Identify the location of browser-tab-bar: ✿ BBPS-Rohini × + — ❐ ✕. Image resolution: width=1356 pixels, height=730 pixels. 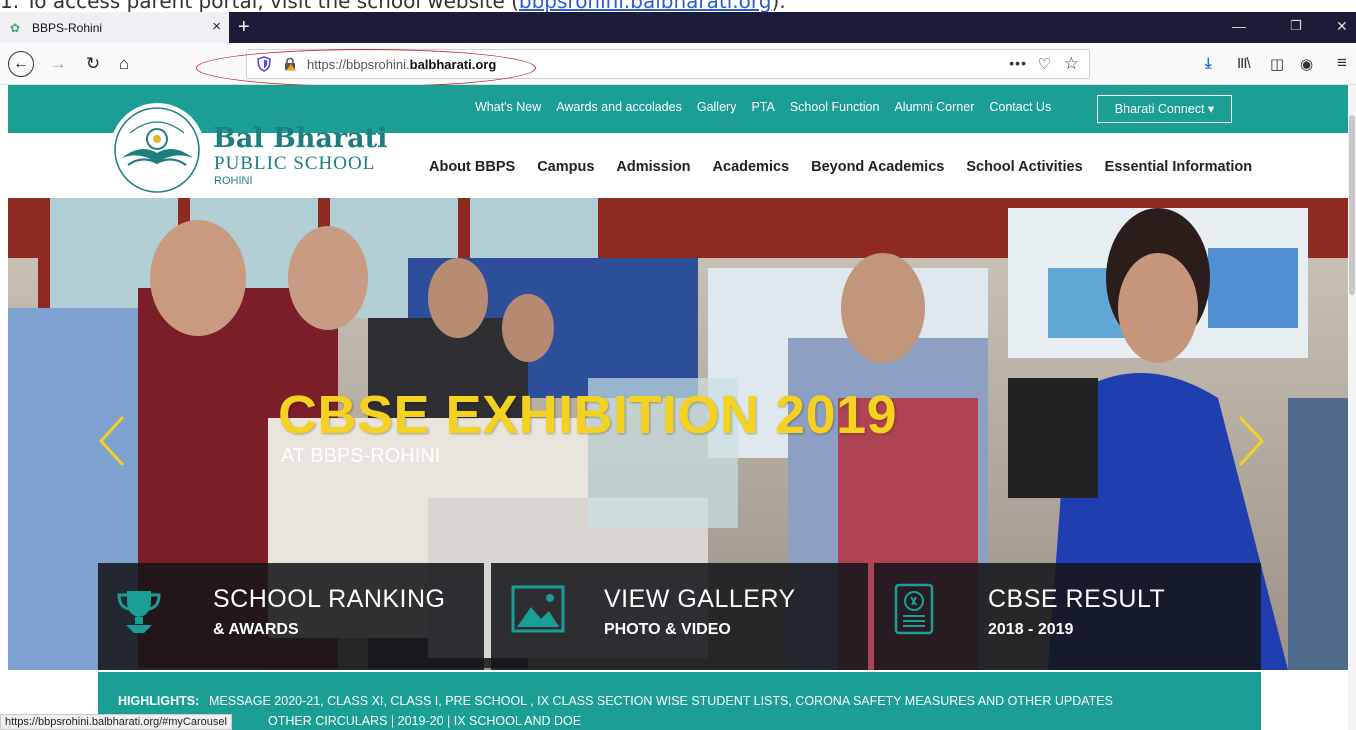
(678, 27).